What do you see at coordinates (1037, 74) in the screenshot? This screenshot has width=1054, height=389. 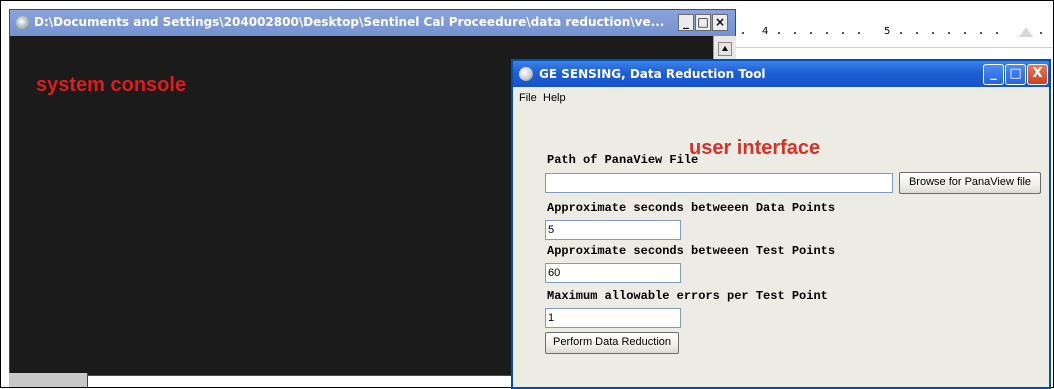 I see `ui-close-button: X` at bounding box center [1037, 74].